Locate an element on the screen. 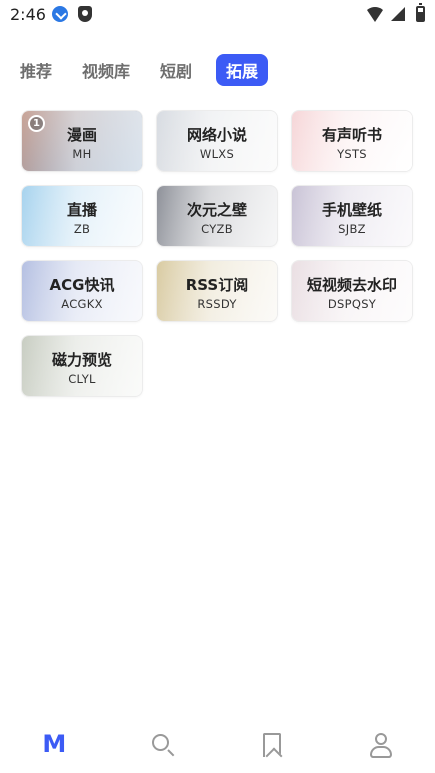 The height and width of the screenshot is (773, 435). card-dimension-wall: 次元之壁 CYZB is located at coordinates (217, 216).